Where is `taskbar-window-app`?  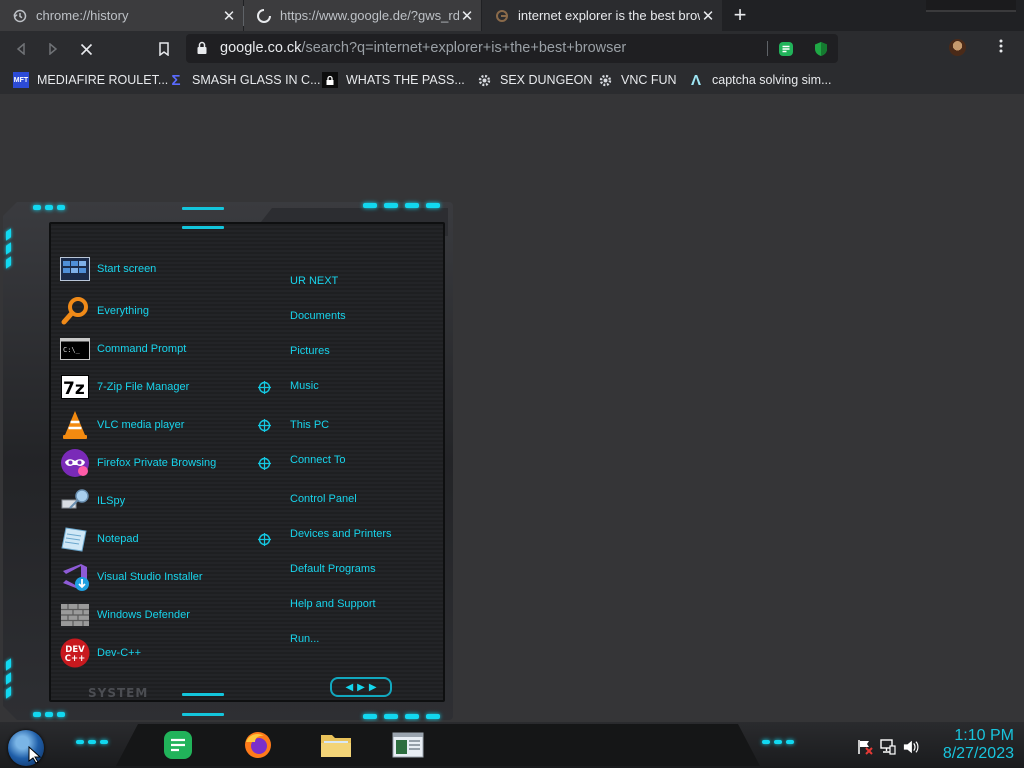 taskbar-window-app is located at coordinates (408, 745).